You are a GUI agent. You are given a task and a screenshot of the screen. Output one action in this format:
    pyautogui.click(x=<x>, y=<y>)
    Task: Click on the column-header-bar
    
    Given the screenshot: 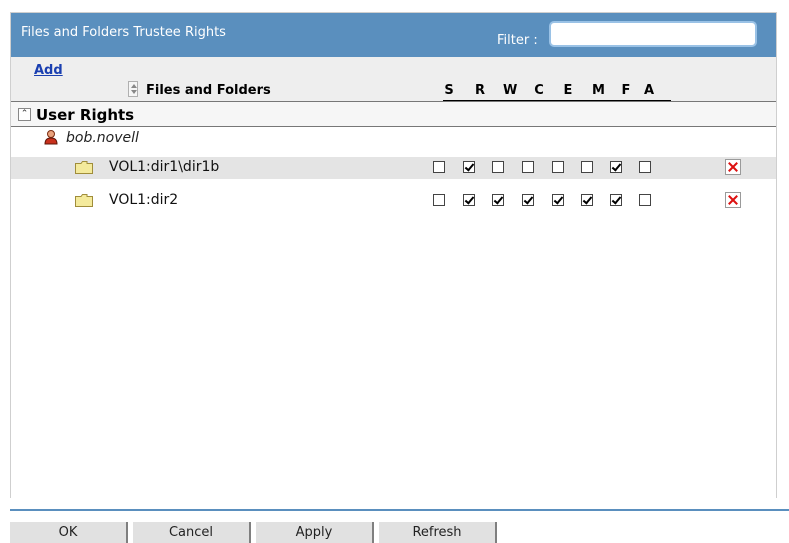 What is the action you would take?
    pyautogui.click(x=393, y=79)
    